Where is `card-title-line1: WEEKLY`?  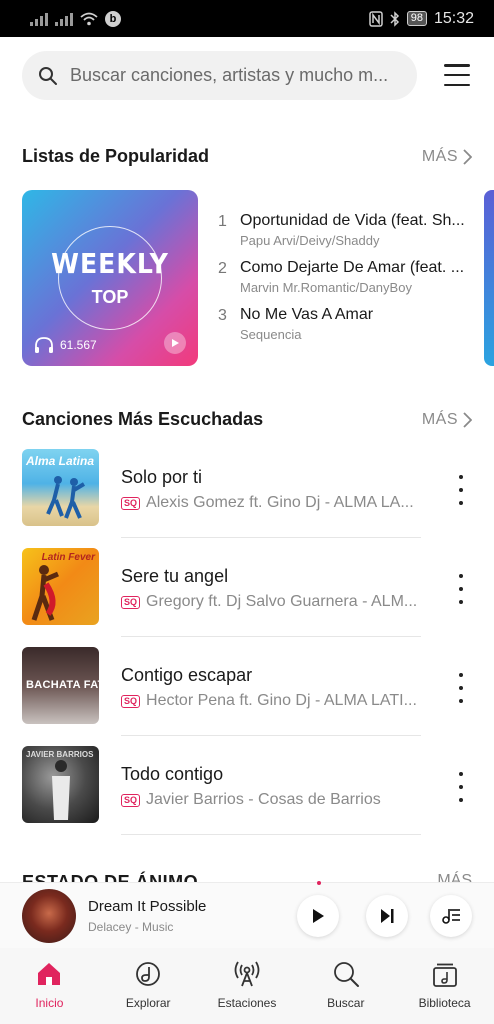 card-title-line1: WEEKLY is located at coordinates (110, 263).